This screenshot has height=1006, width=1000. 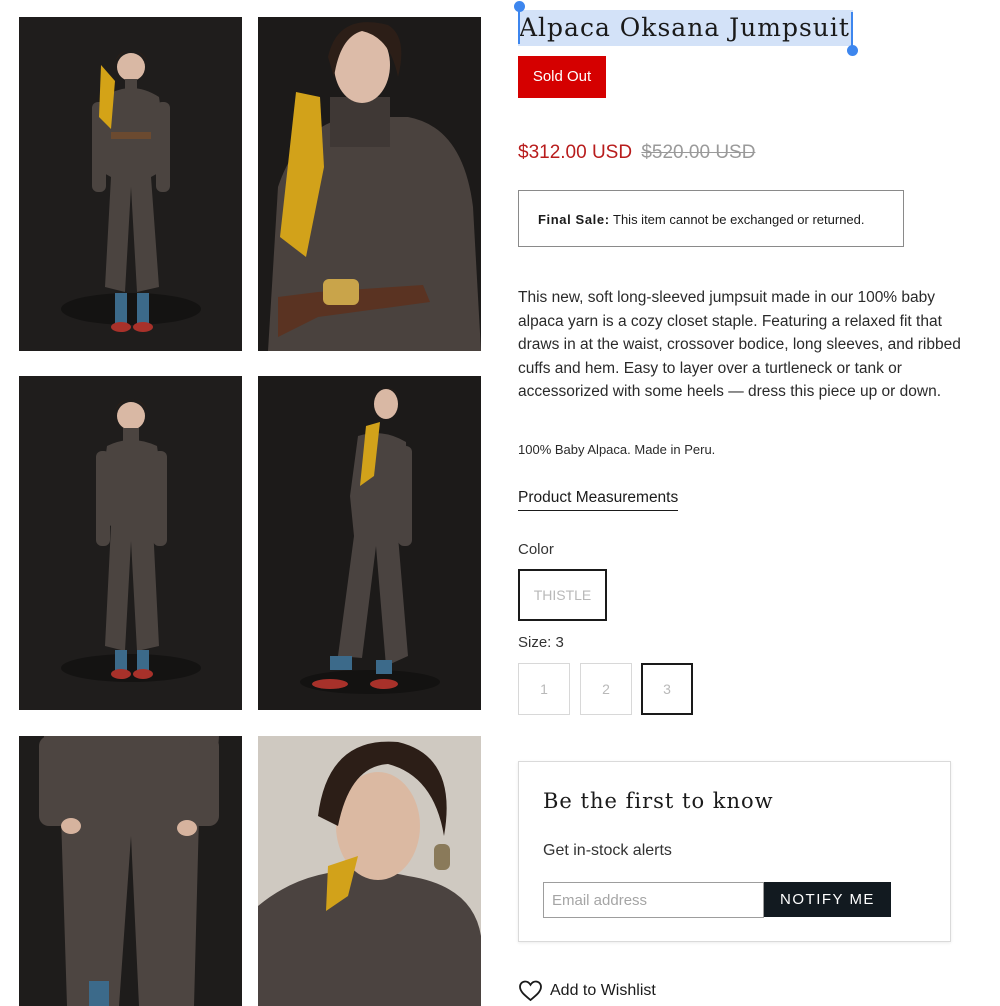 I want to click on color-swatch-thistle: THISTLE, so click(x=562, y=595).